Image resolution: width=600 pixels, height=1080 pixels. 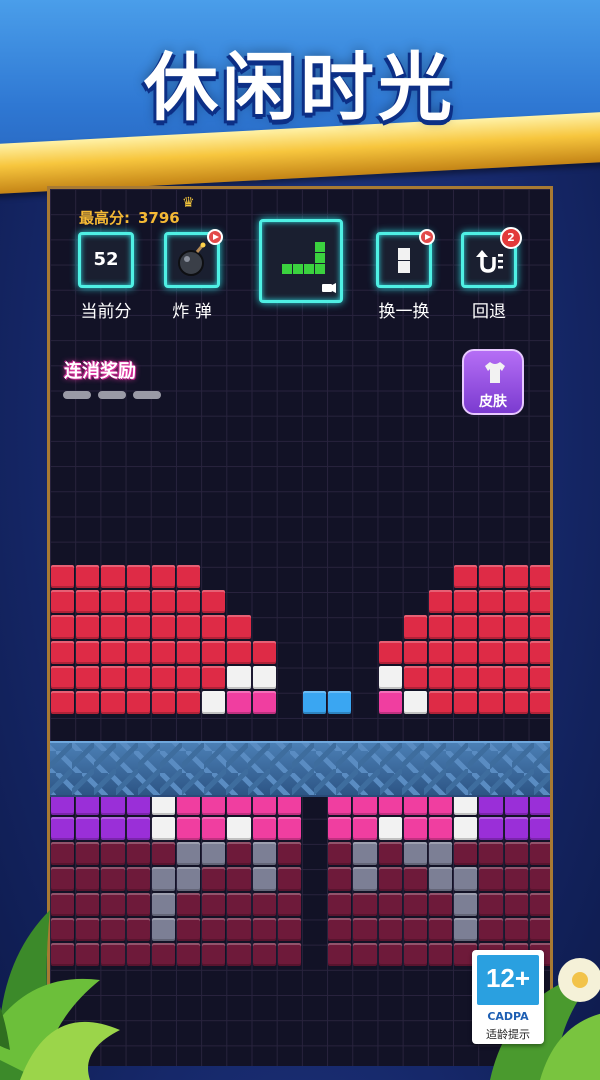 I want to click on best-score-label: 最高分:, so click(x=104, y=218).